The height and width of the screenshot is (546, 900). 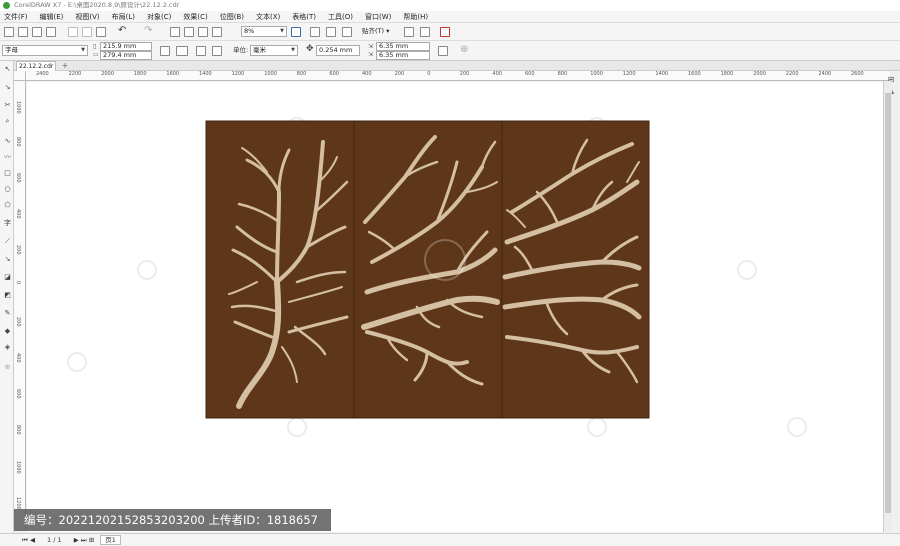 What do you see at coordinates (394, 46) in the screenshot?
I see `duplicate-x-value: 6.35 mm` at bounding box center [394, 46].